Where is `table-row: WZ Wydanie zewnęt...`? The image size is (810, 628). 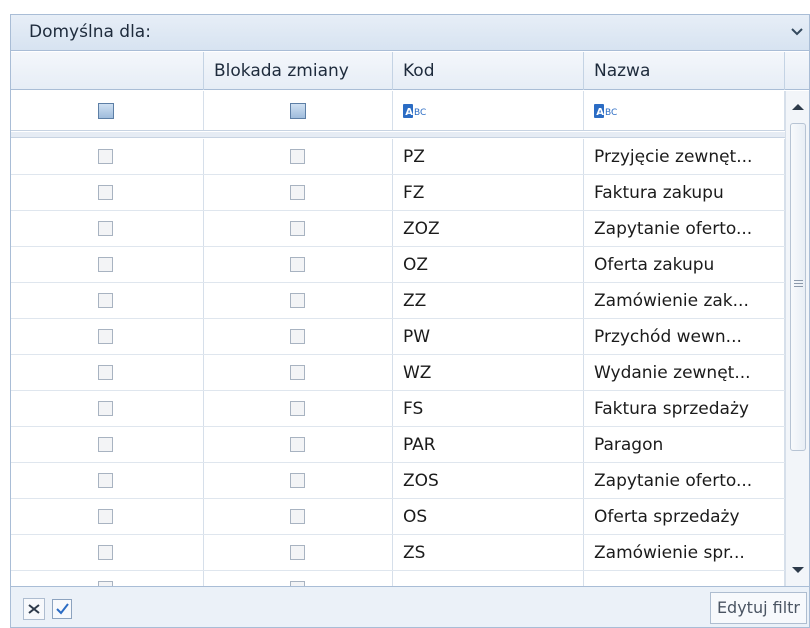
table-row: WZ Wydanie zewnęt... is located at coordinates (398, 373).